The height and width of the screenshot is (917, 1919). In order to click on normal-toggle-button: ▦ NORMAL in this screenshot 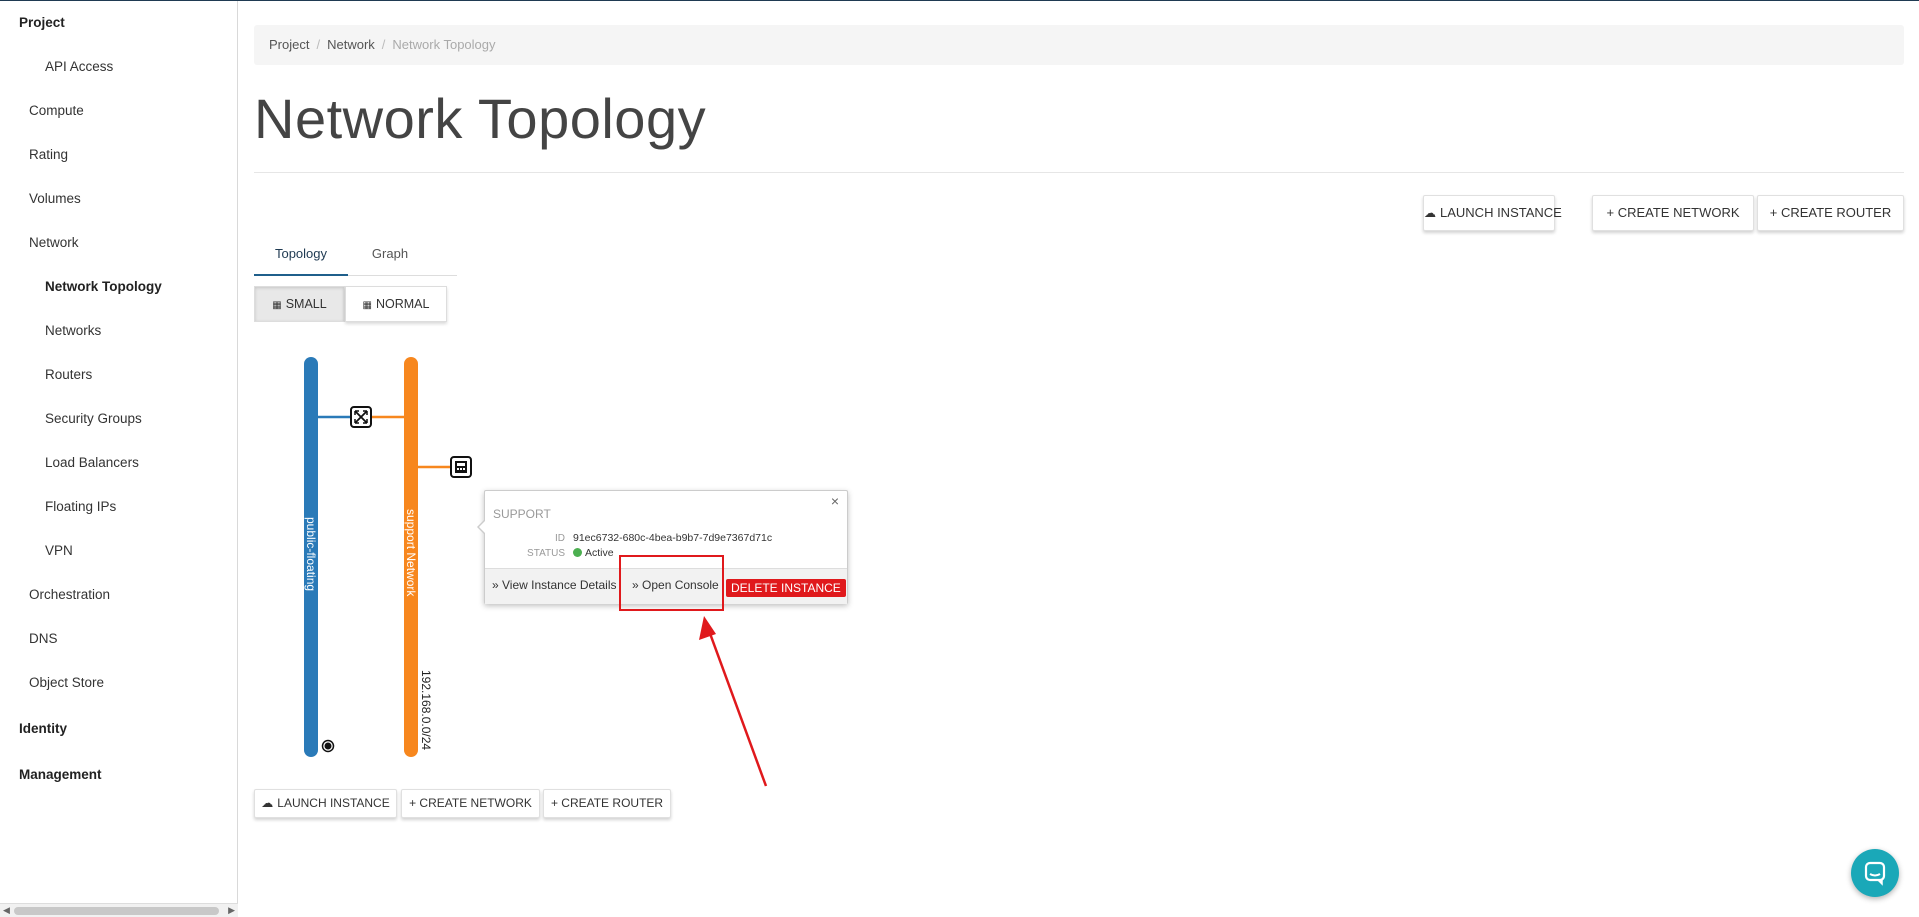, I will do `click(396, 304)`.